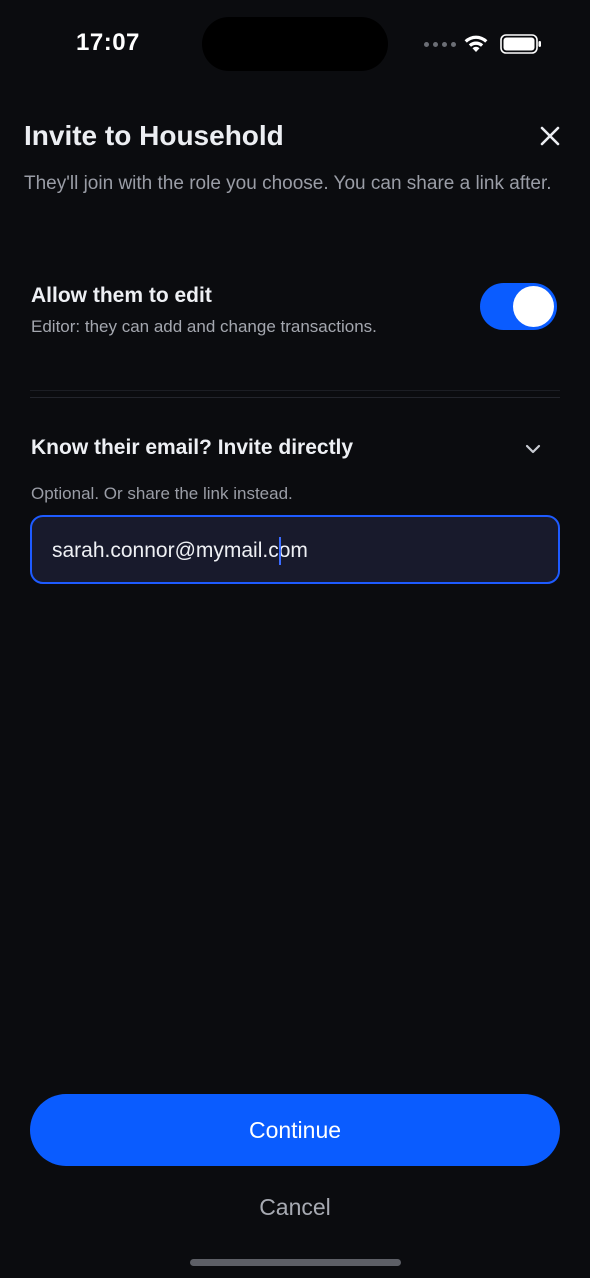 This screenshot has height=1278, width=590. I want to click on continue-button: Continue, so click(295, 1130).